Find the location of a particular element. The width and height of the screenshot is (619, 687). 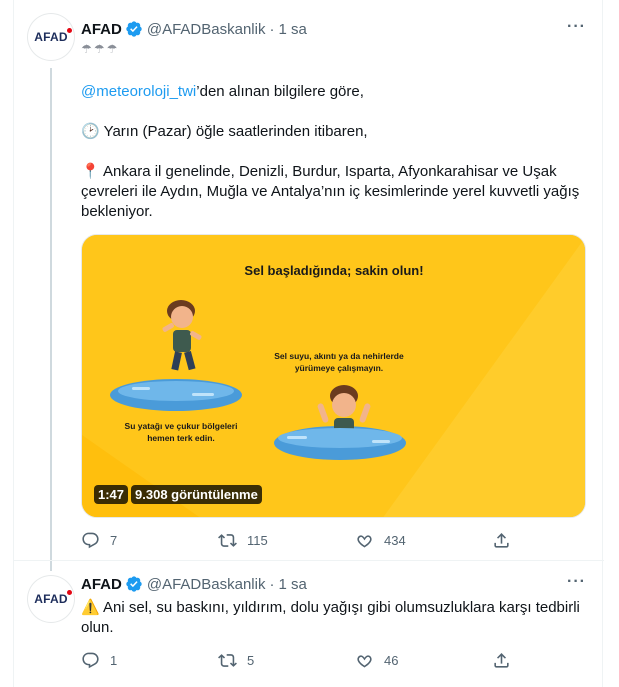

tweet-actions: 1 5 46 is located at coordinates (296, 660).